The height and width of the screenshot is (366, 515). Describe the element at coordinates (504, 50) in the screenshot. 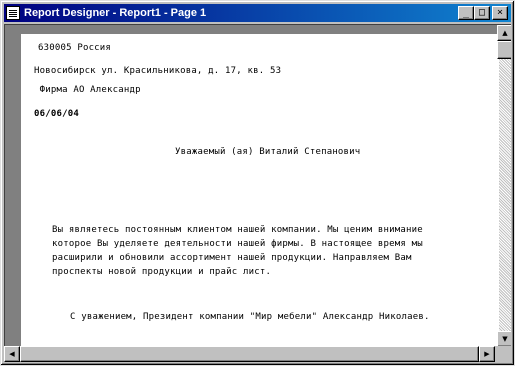

I see `vertical-scroll-thumb` at that location.